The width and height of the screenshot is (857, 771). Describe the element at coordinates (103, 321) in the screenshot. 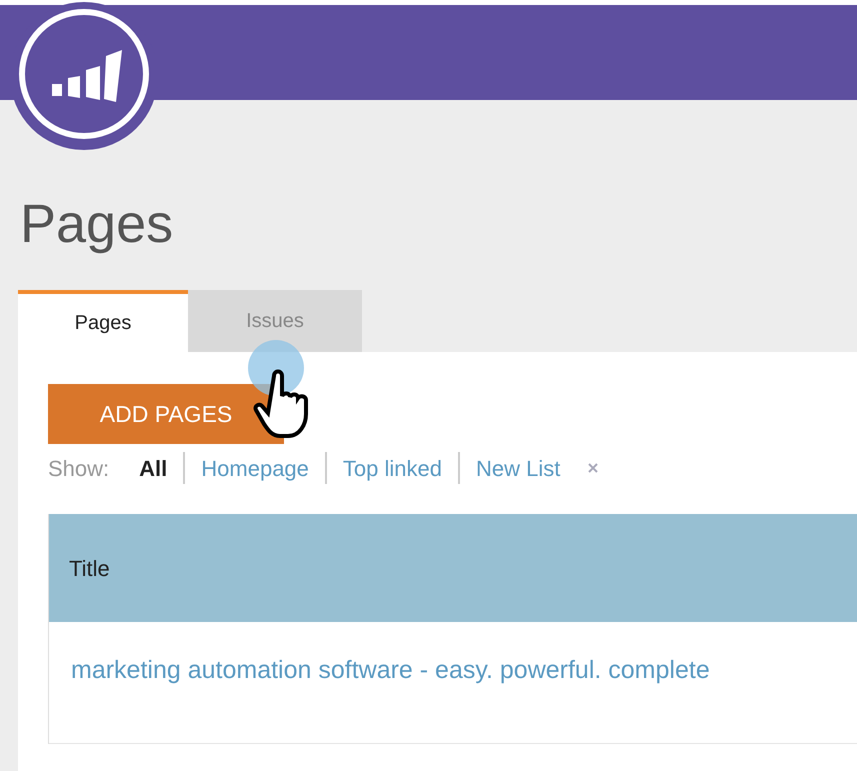

I see `tab: Pages` at that location.